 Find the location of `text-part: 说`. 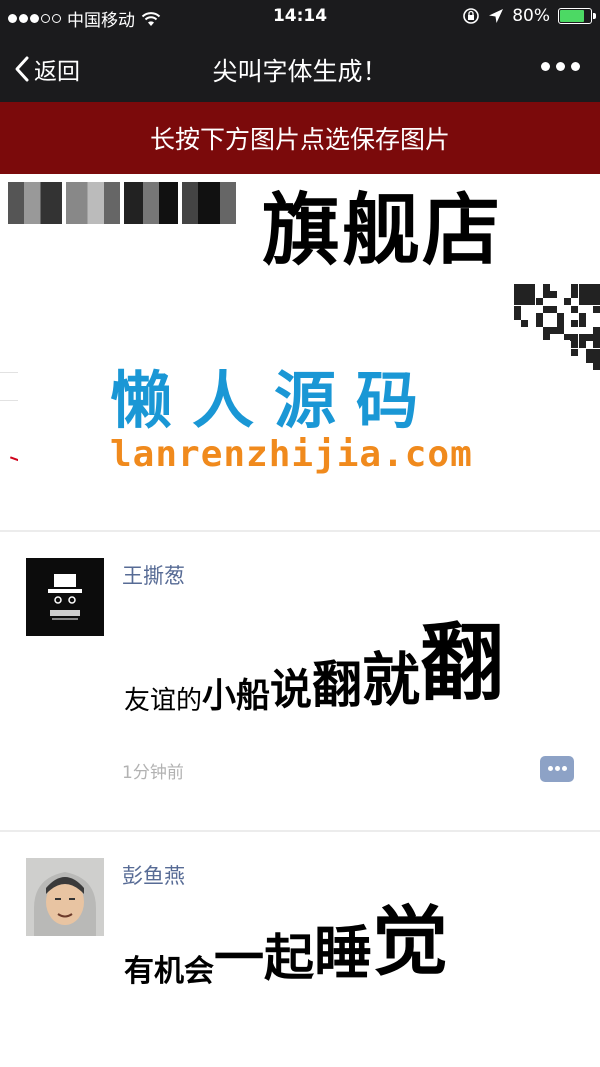

text-part: 说 is located at coordinates (291, 689).